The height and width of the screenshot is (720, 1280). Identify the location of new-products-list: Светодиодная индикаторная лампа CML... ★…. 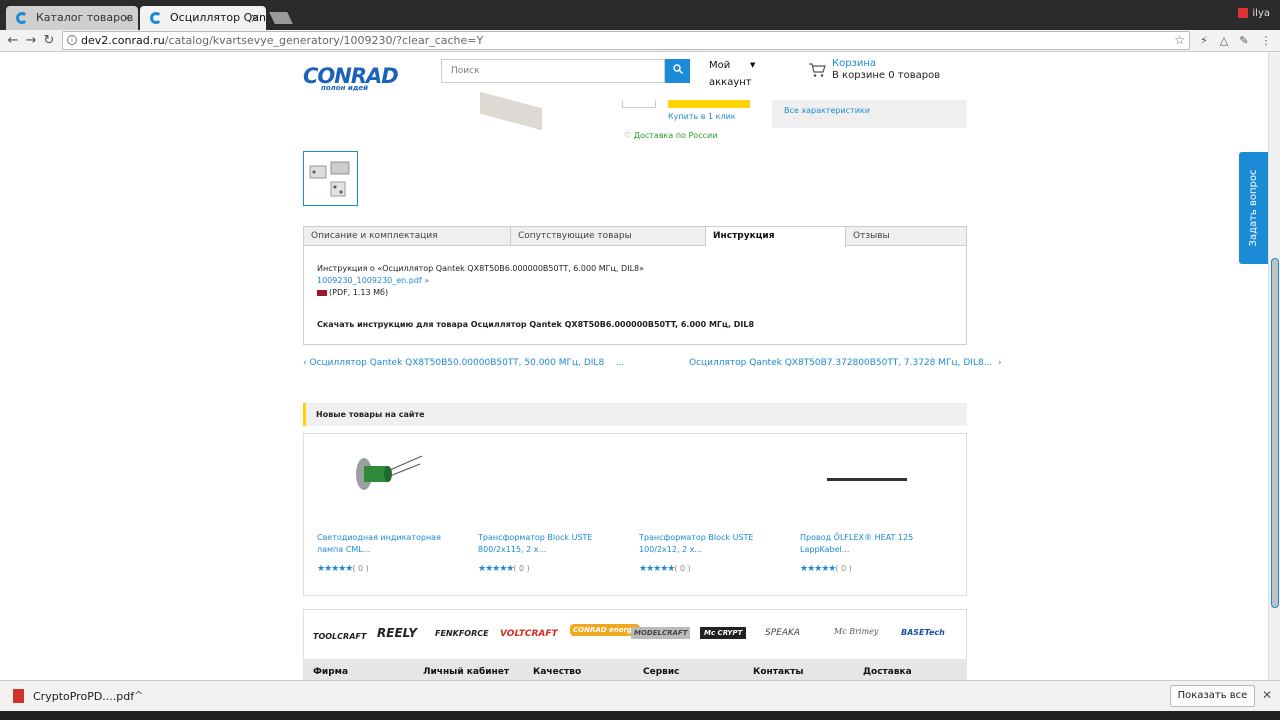
(635, 514).